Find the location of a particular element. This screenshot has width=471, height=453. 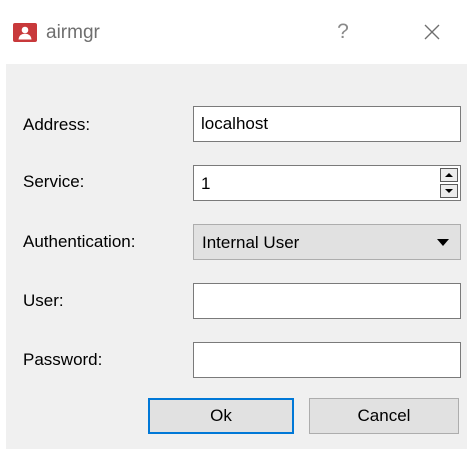

password-field is located at coordinates (327, 360).